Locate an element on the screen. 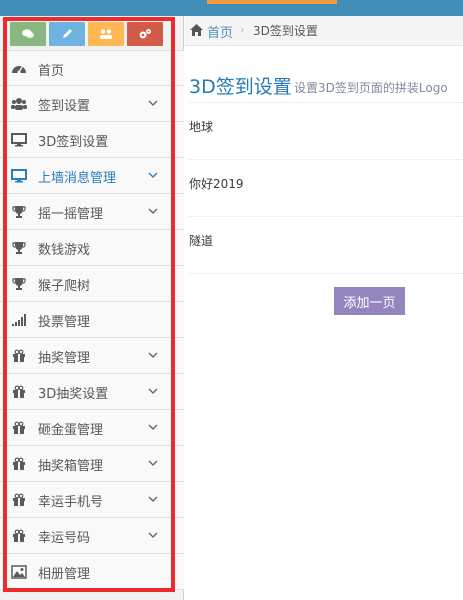  sidebar-item-label: 抽奖箱管理 is located at coordinates (71, 466).